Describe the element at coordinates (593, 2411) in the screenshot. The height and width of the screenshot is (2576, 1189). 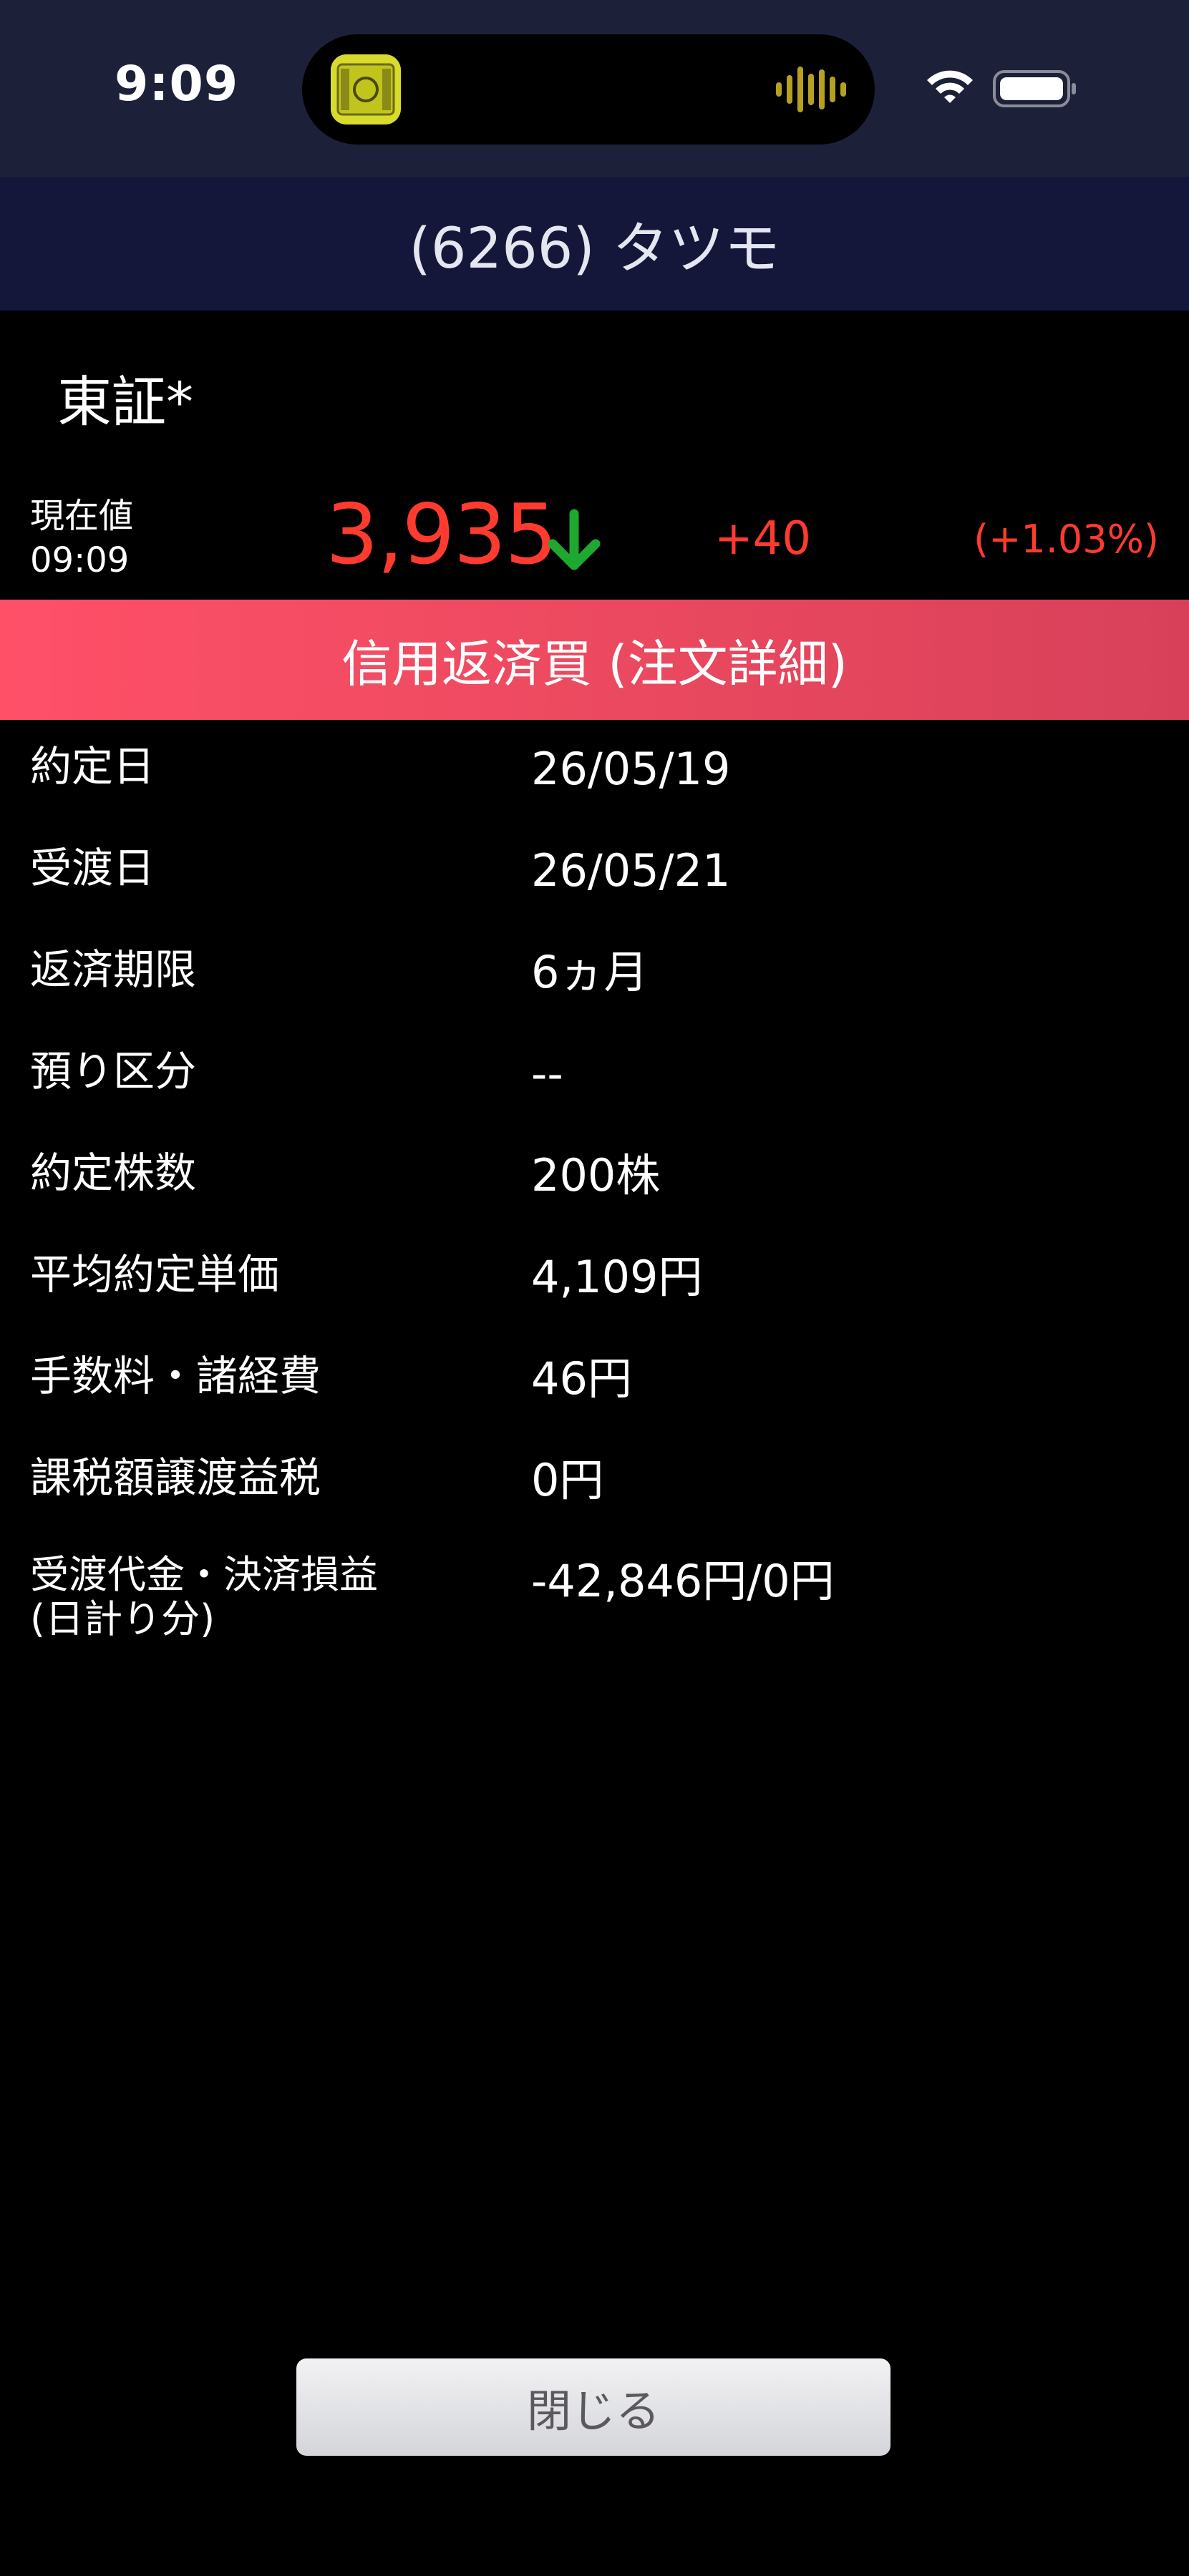
I see `close-button-label: 閉じる` at that location.